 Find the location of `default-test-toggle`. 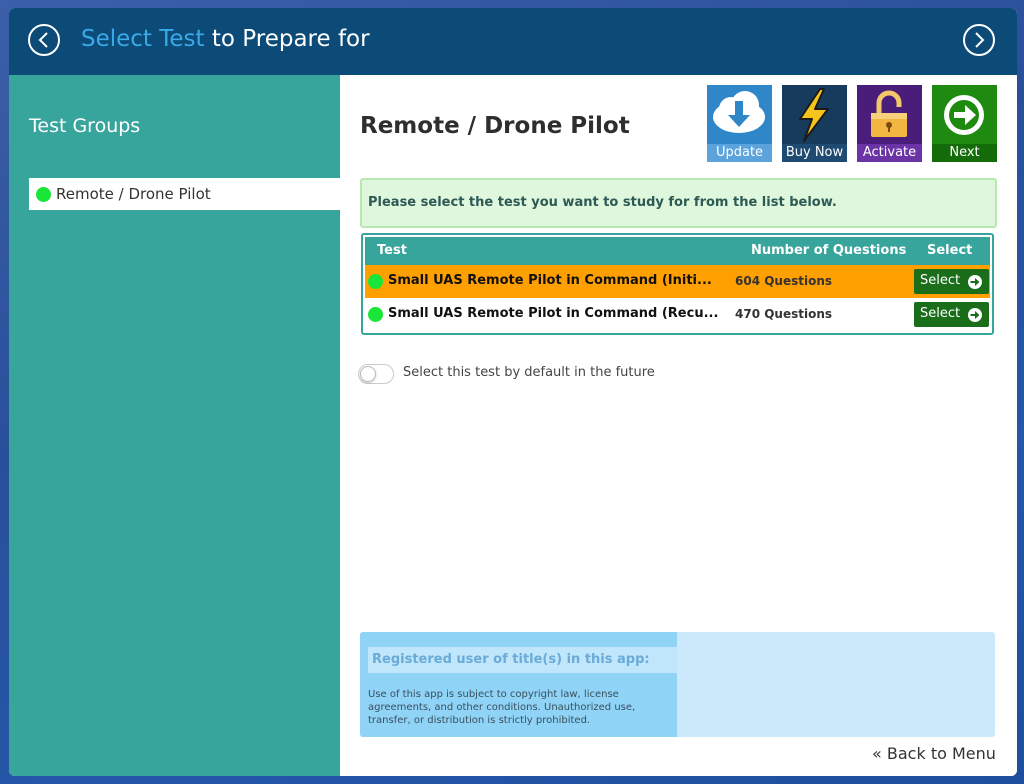

default-test-toggle is located at coordinates (376, 374).